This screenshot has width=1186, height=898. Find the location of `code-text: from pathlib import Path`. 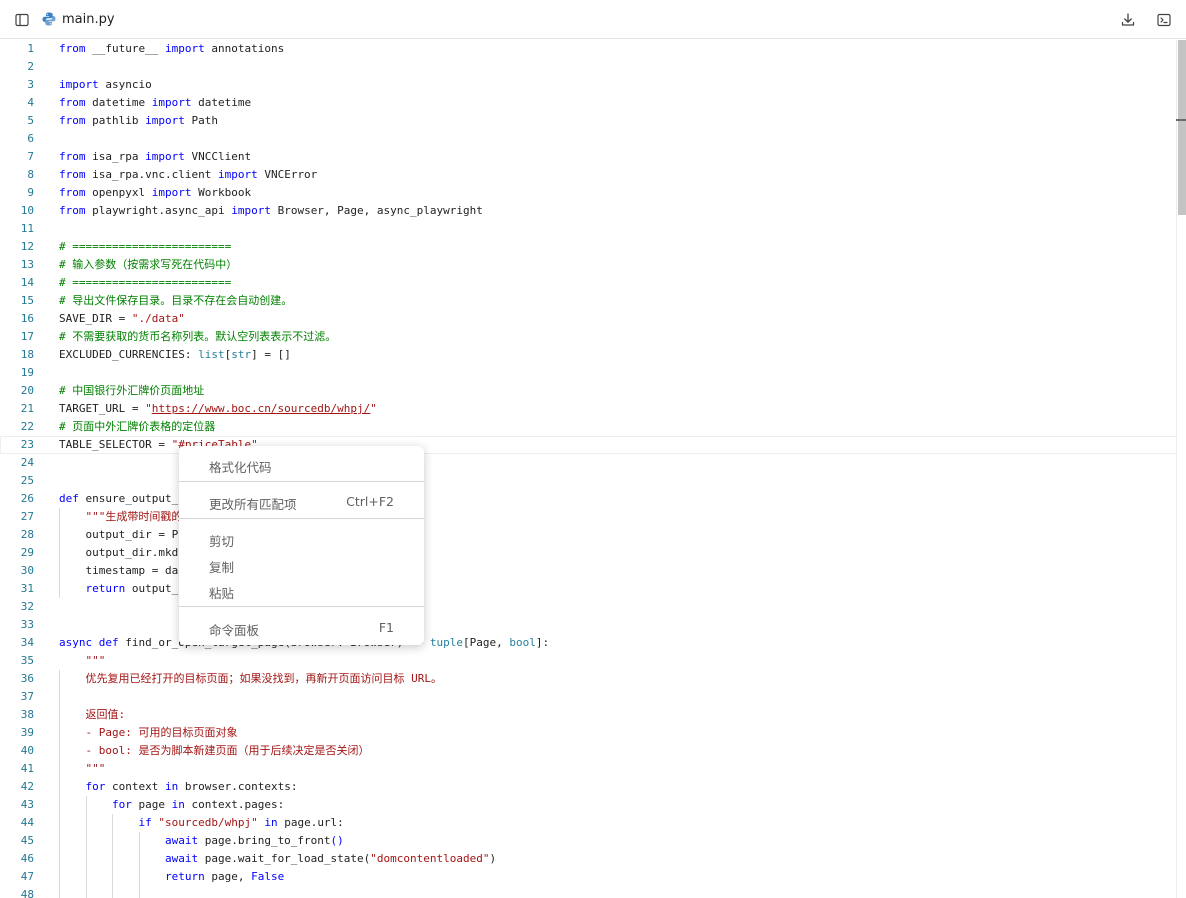

code-text: from pathlib import Path is located at coordinates (138, 121).